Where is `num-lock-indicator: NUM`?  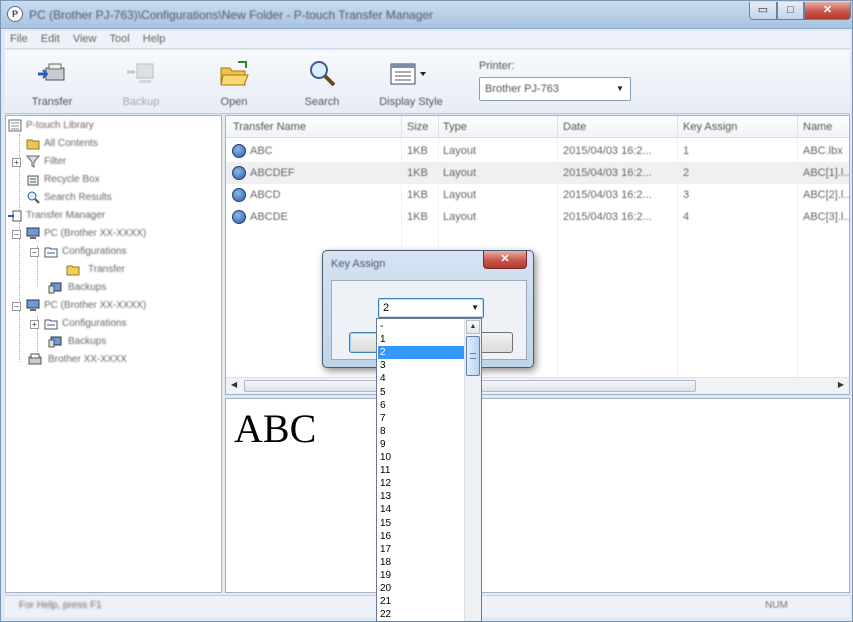
num-lock-indicator: NUM is located at coordinates (776, 605).